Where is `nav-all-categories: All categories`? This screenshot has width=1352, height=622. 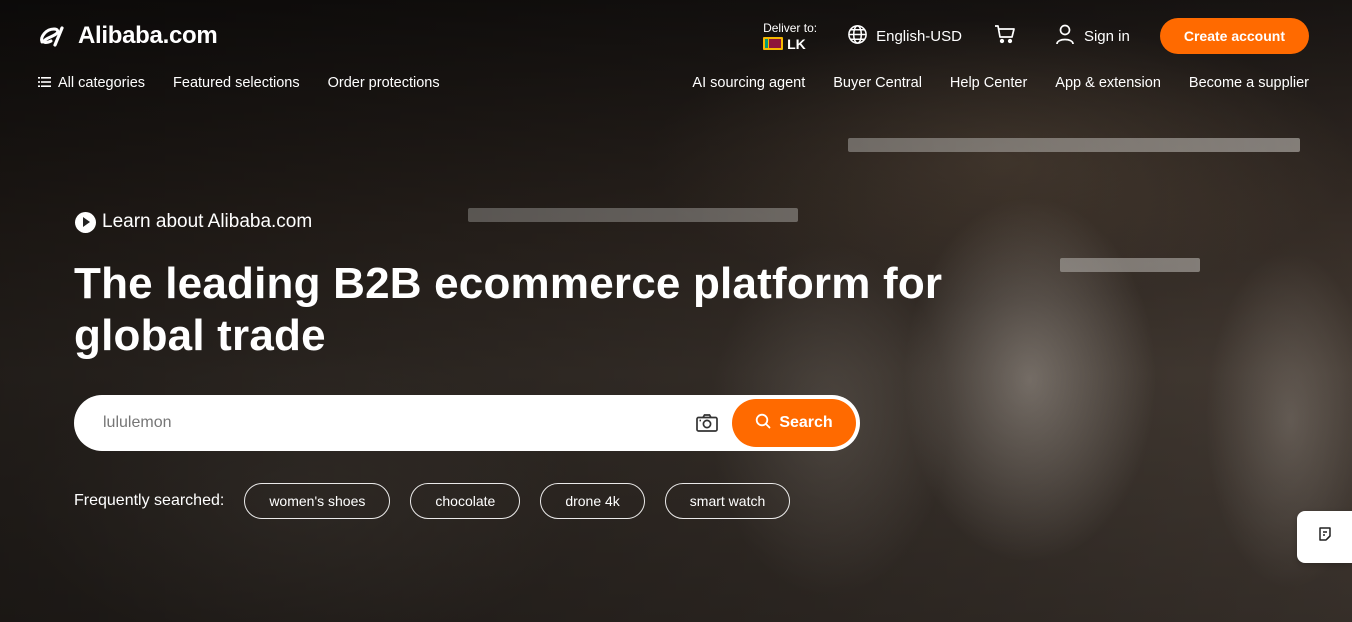 nav-all-categories: All categories is located at coordinates (91, 83).